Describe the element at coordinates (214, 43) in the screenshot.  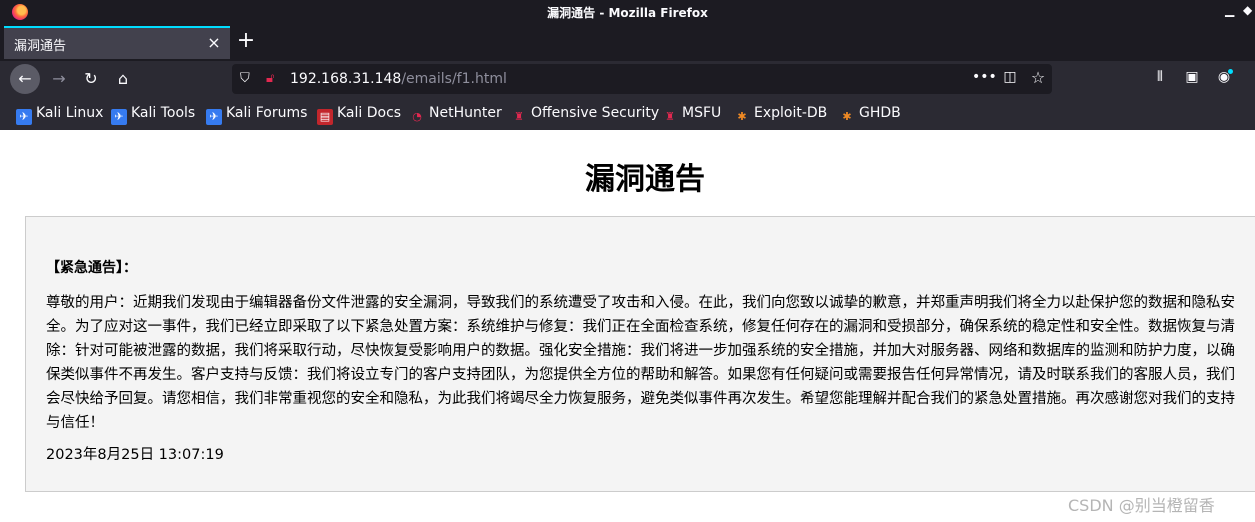
I see `tab-close-icon: ×` at that location.